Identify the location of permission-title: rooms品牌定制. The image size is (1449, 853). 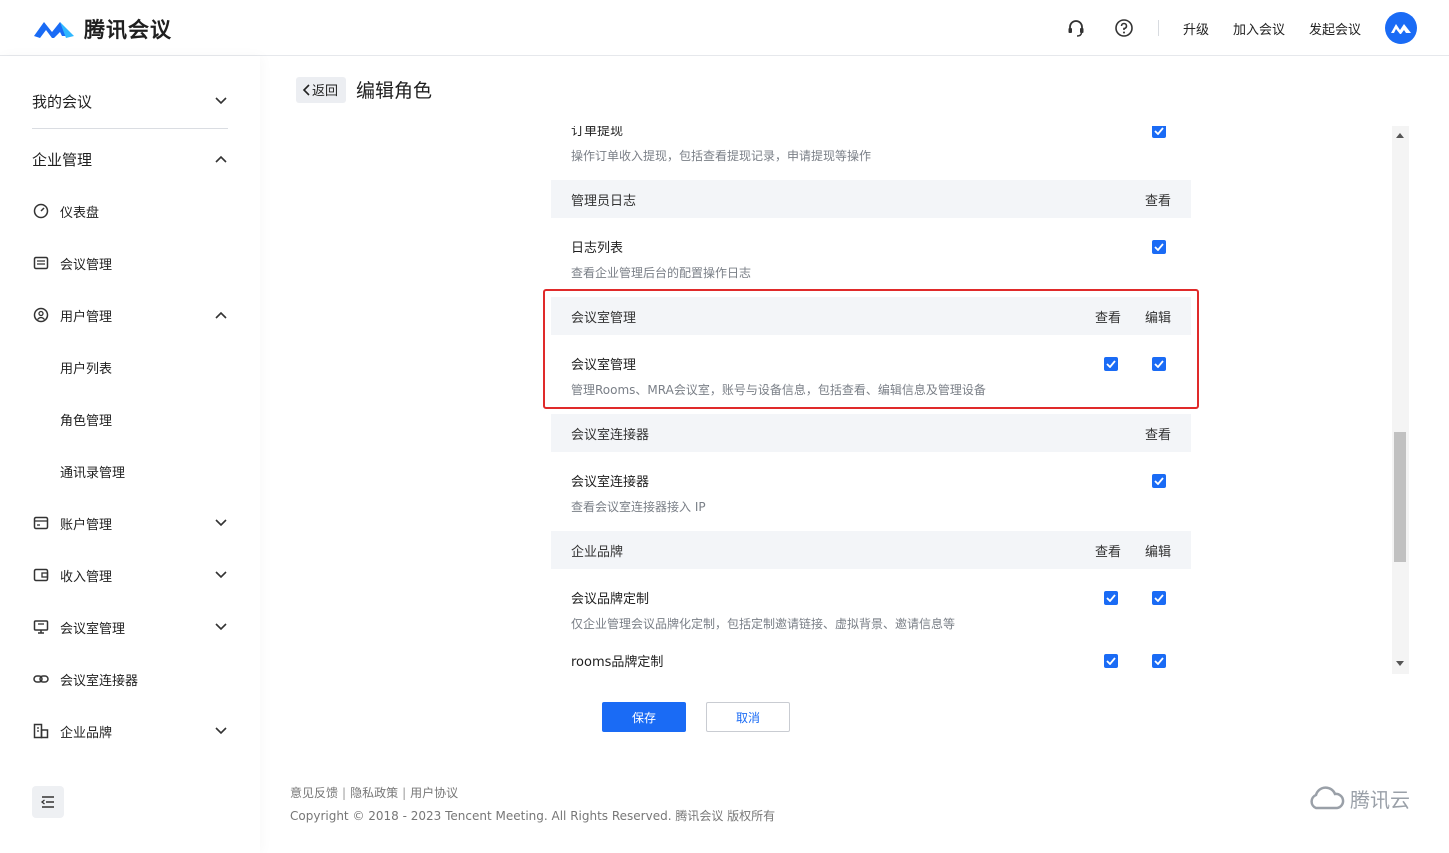
(617, 662).